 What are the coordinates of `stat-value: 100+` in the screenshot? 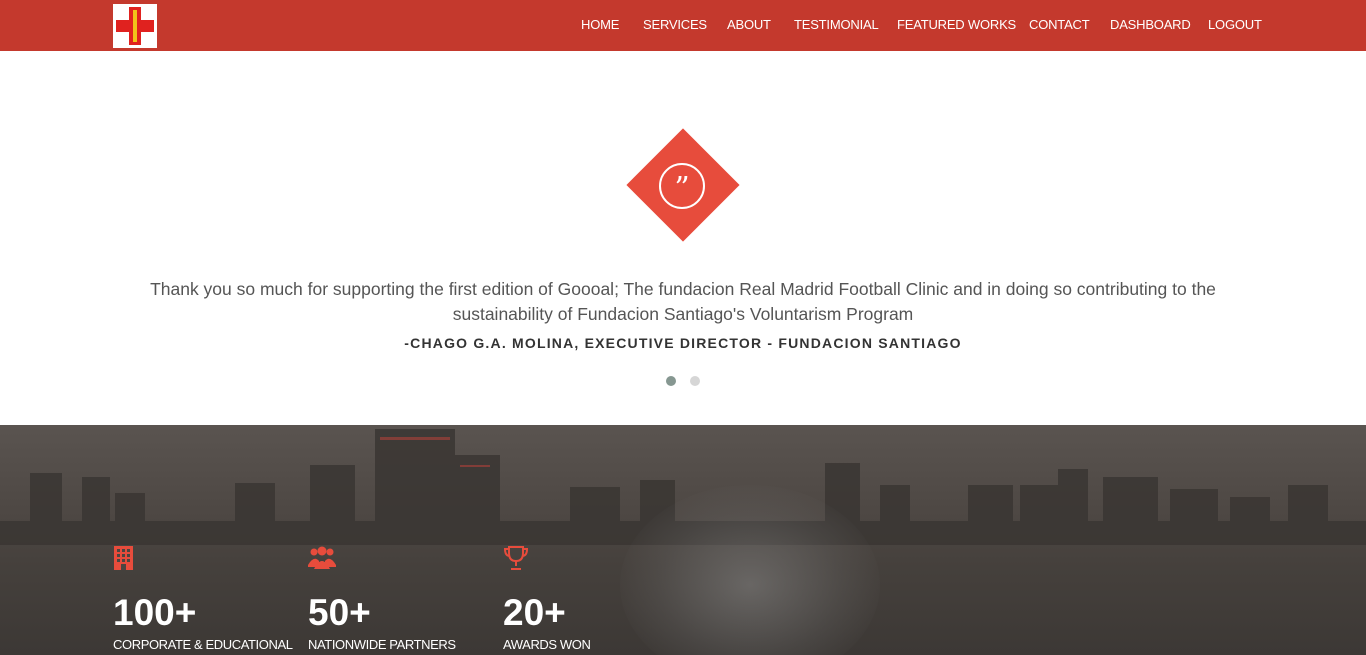 It's located at (155, 612).